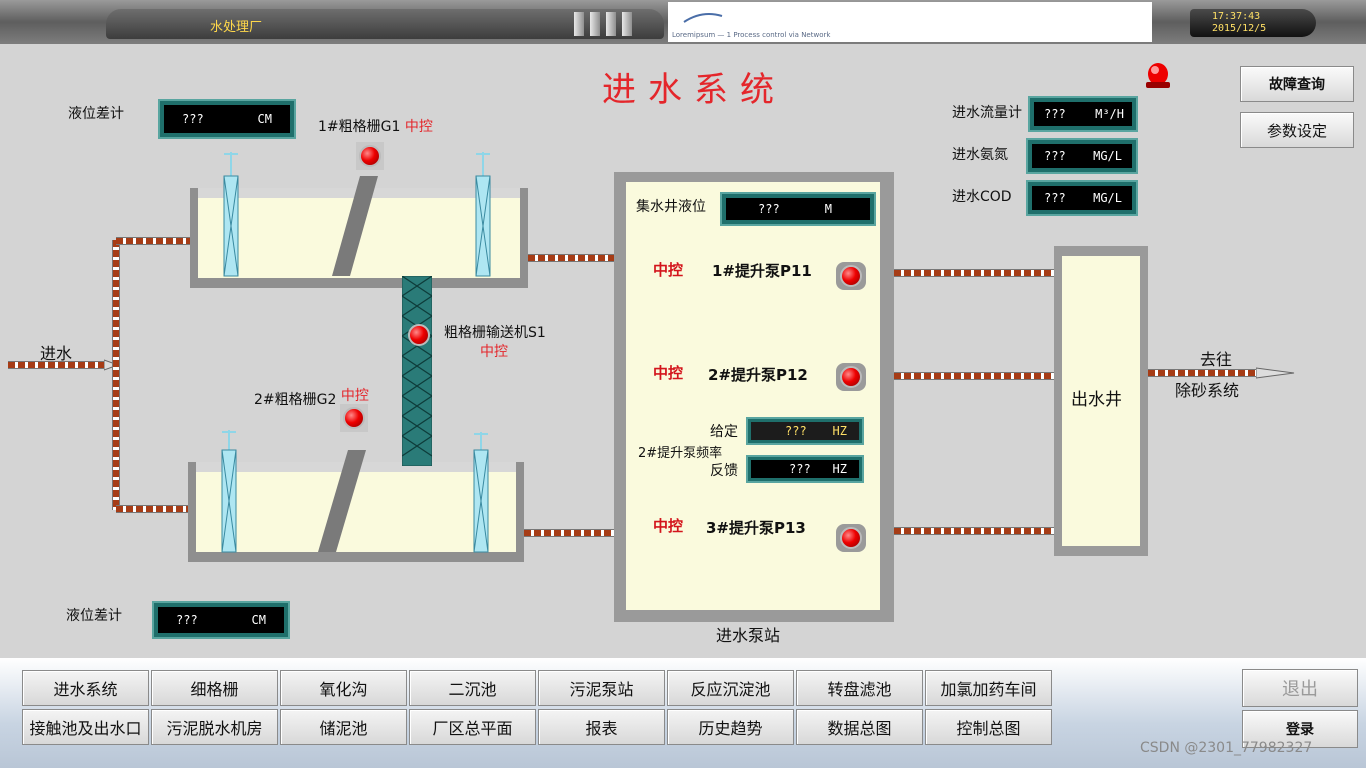  What do you see at coordinates (730, 727) in the screenshot?
I see `nav-button: 历史趋势` at bounding box center [730, 727].